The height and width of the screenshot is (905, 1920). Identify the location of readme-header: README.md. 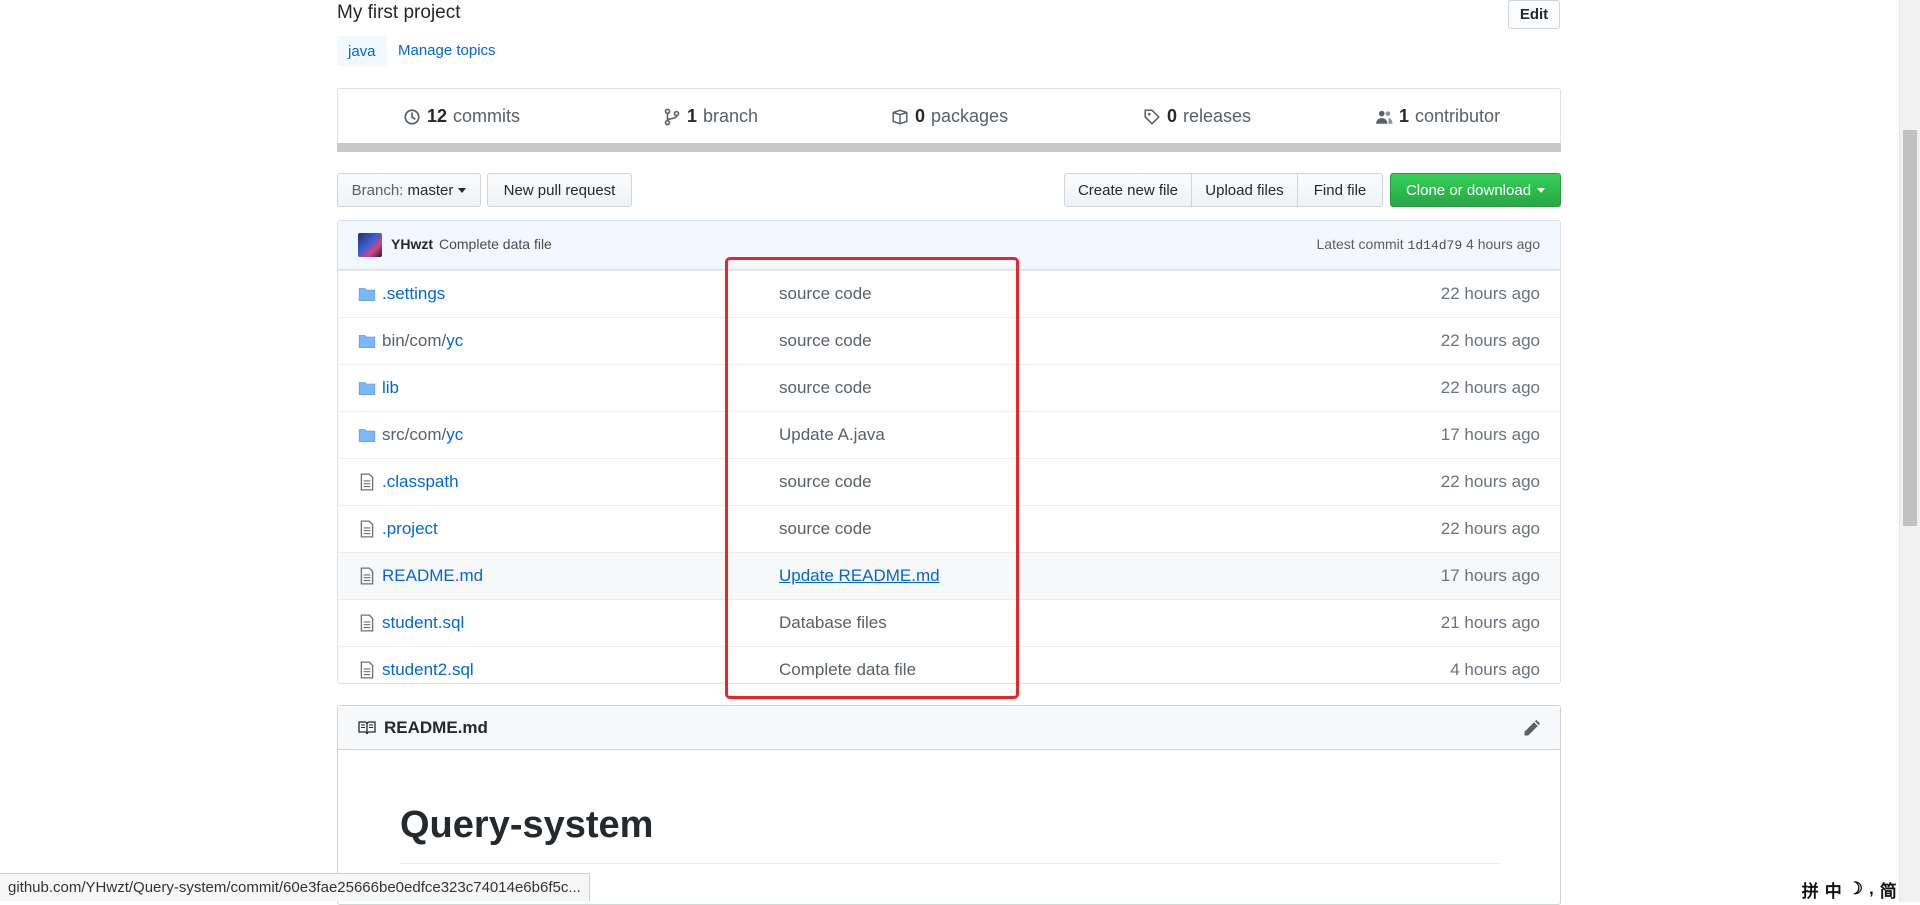
(949, 728).